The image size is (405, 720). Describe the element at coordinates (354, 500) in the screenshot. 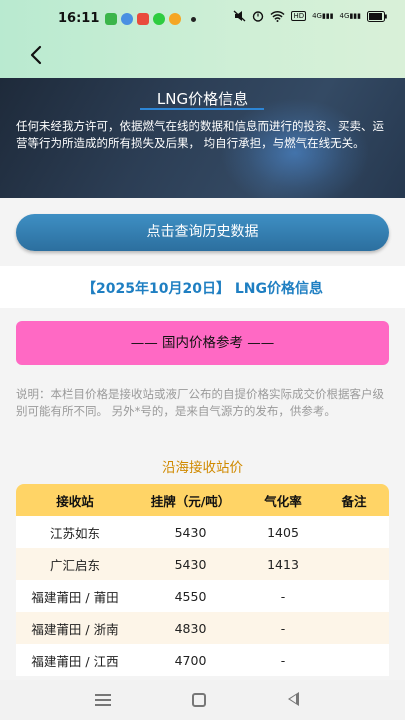

I see `column-header-remark: 备注` at that location.